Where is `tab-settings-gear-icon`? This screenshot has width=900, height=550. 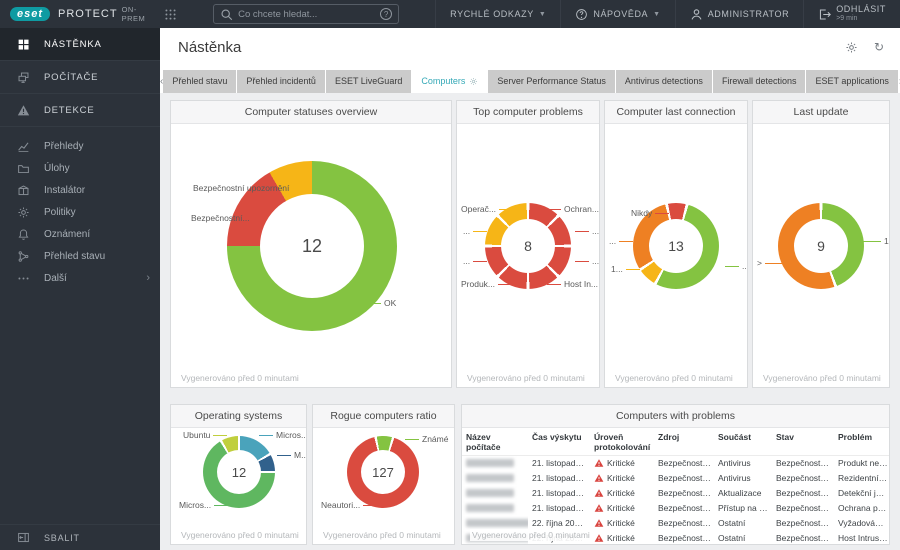 tab-settings-gear-icon is located at coordinates (473, 81).